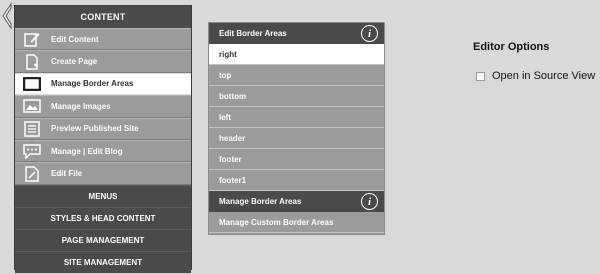  I want to click on border-area-item-top: top, so click(296, 75).